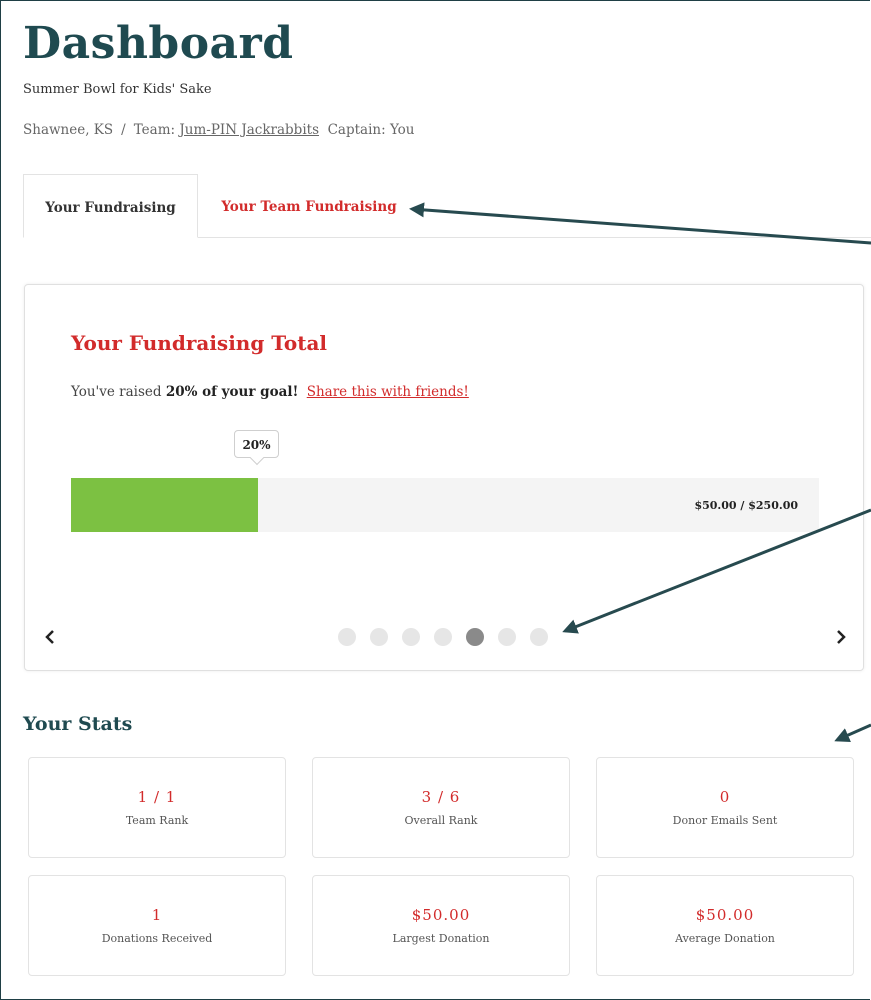 Image resolution: width=871 pixels, height=1000 pixels. Describe the element at coordinates (441, 938) in the screenshot. I see `stat-label: Largest Donation` at that location.